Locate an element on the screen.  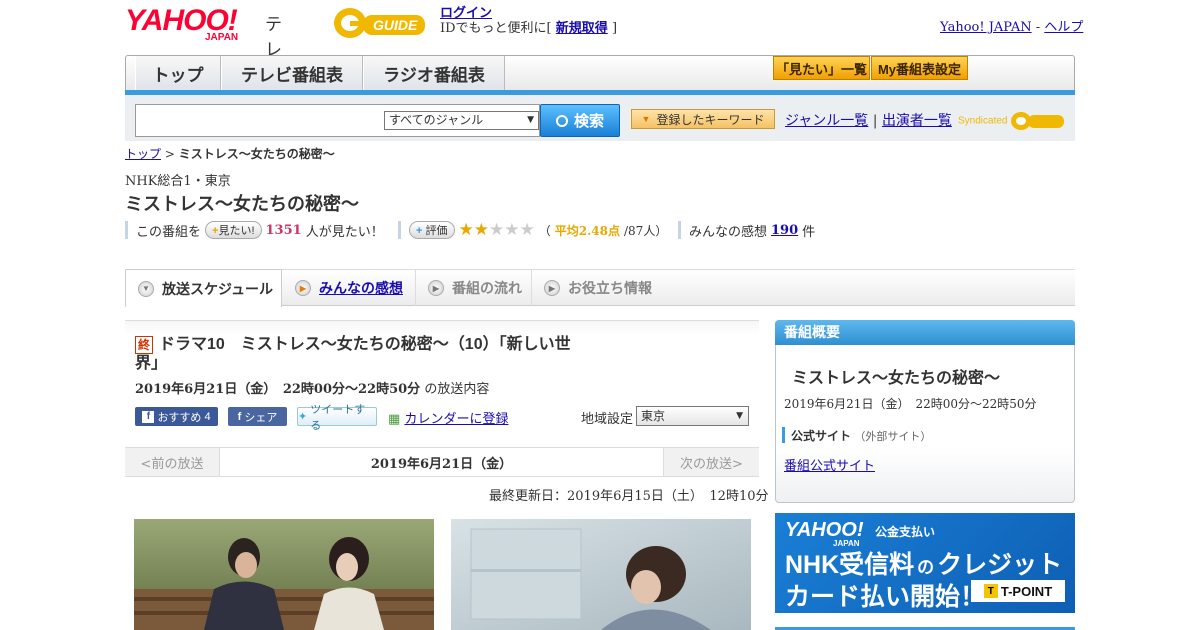
tweet-button: ✦ ツイートする is located at coordinates (337, 418).